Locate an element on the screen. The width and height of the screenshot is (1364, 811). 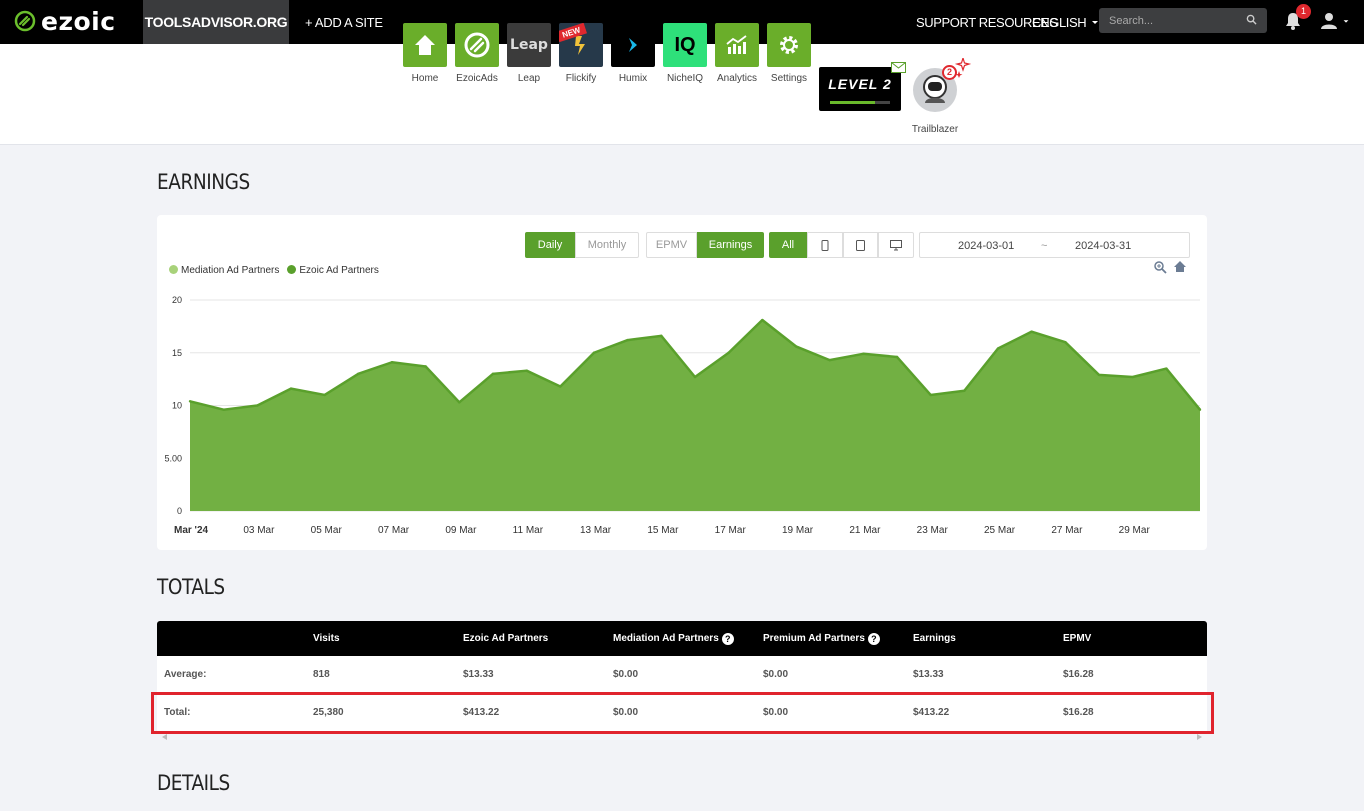
date-from: 2024-03-01 is located at coordinates (986, 246).